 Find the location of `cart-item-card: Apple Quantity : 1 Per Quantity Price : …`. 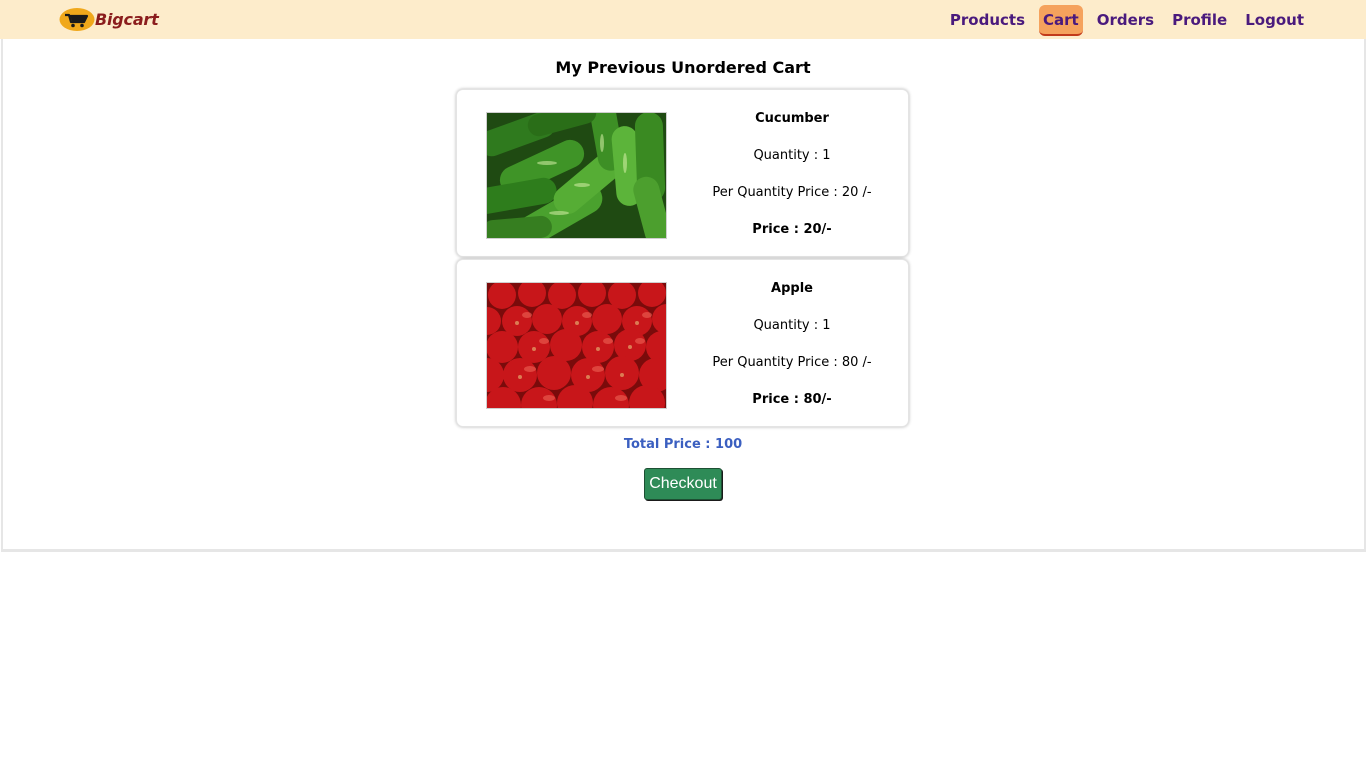

cart-item-card: Apple Quantity : 1 Per Quantity Price : … is located at coordinates (682, 343).